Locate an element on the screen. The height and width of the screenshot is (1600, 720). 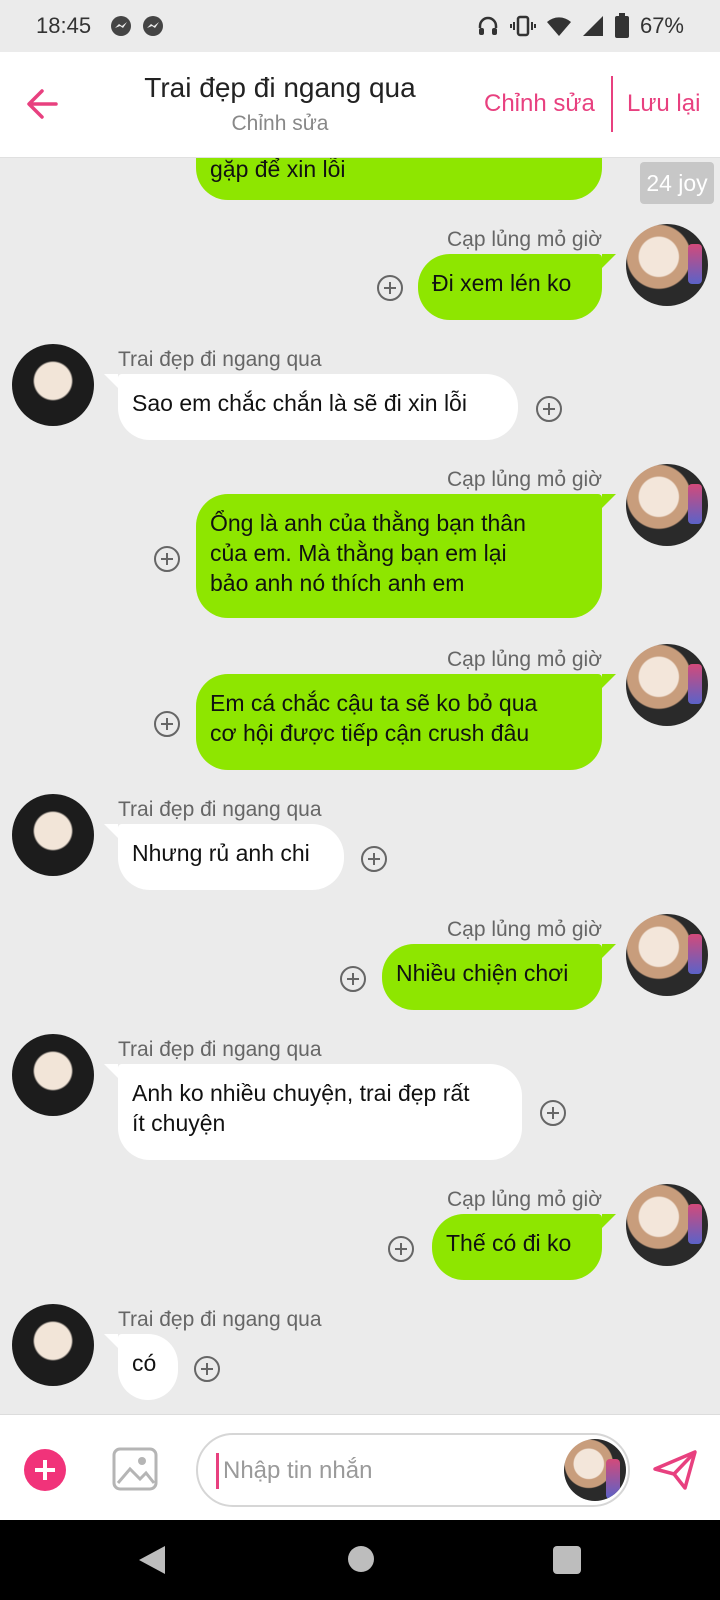
message-composer is located at coordinates (360, 1467).